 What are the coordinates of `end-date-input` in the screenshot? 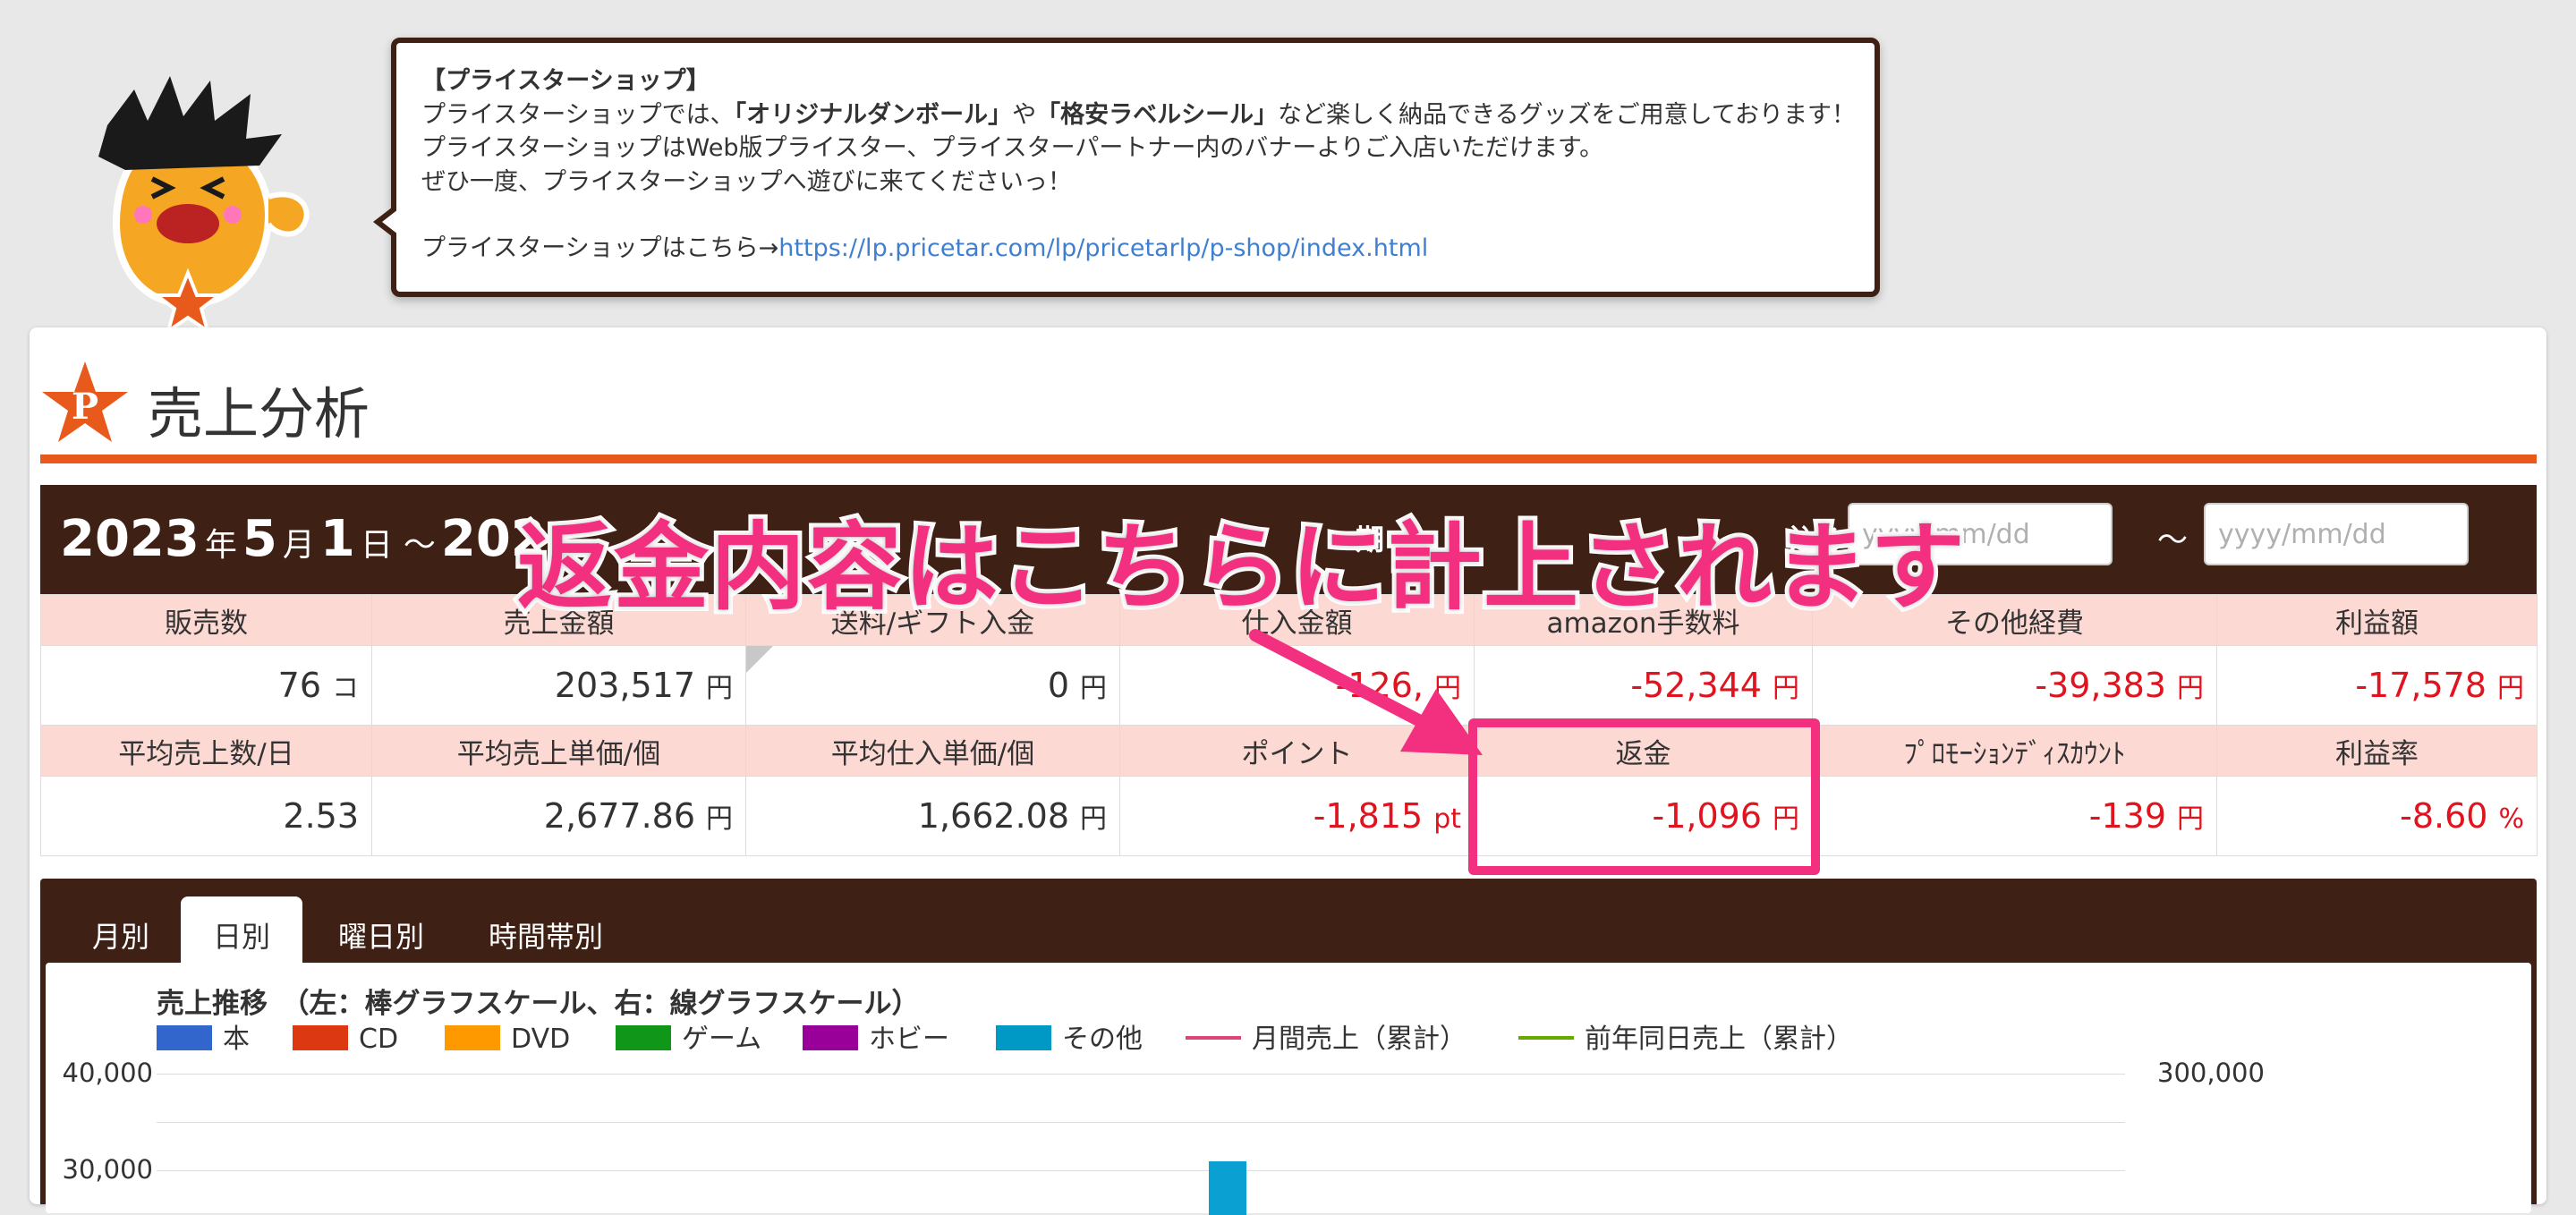 It's located at (2336, 534).